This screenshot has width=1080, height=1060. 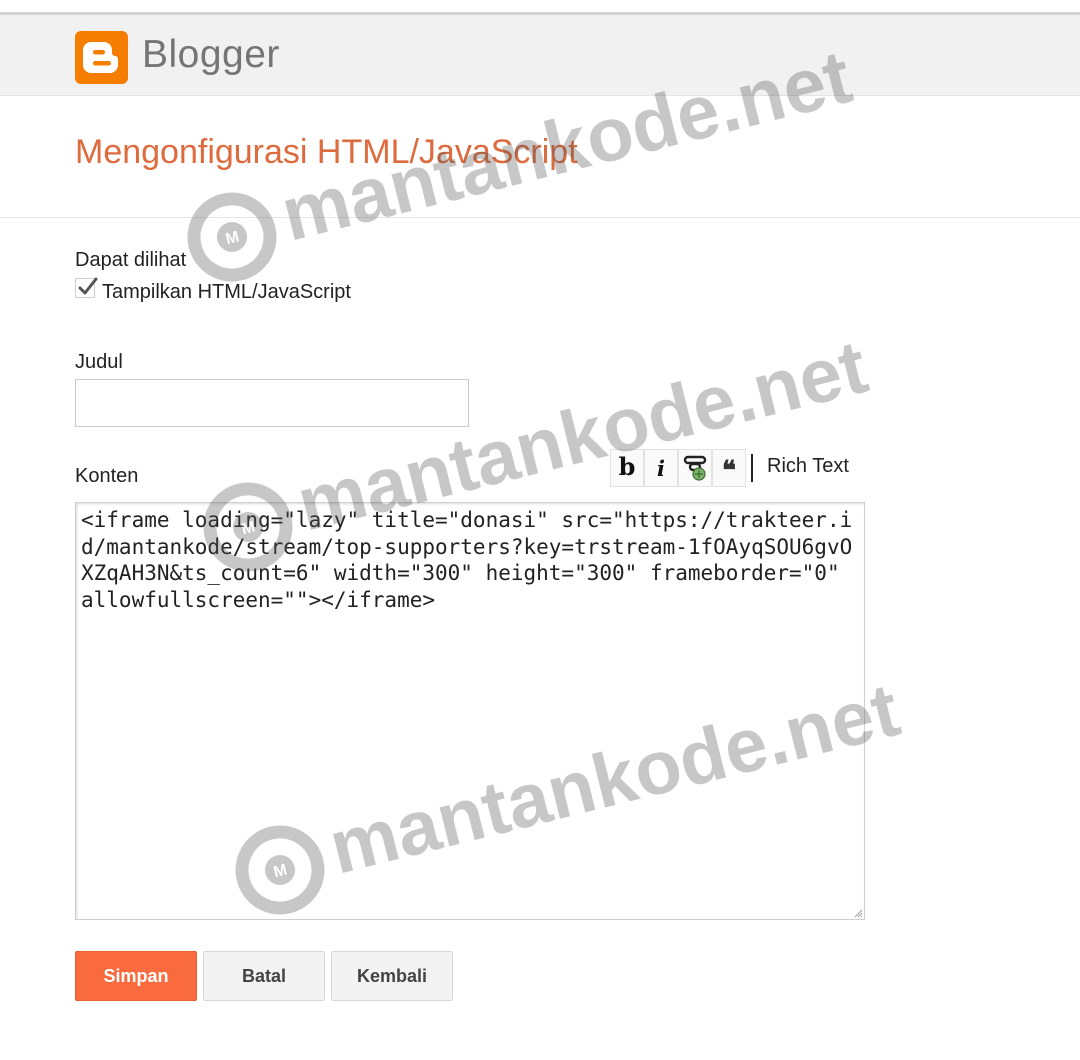 What do you see at coordinates (808, 466) in the screenshot?
I see `rich-text-toggle: Rich Text` at bounding box center [808, 466].